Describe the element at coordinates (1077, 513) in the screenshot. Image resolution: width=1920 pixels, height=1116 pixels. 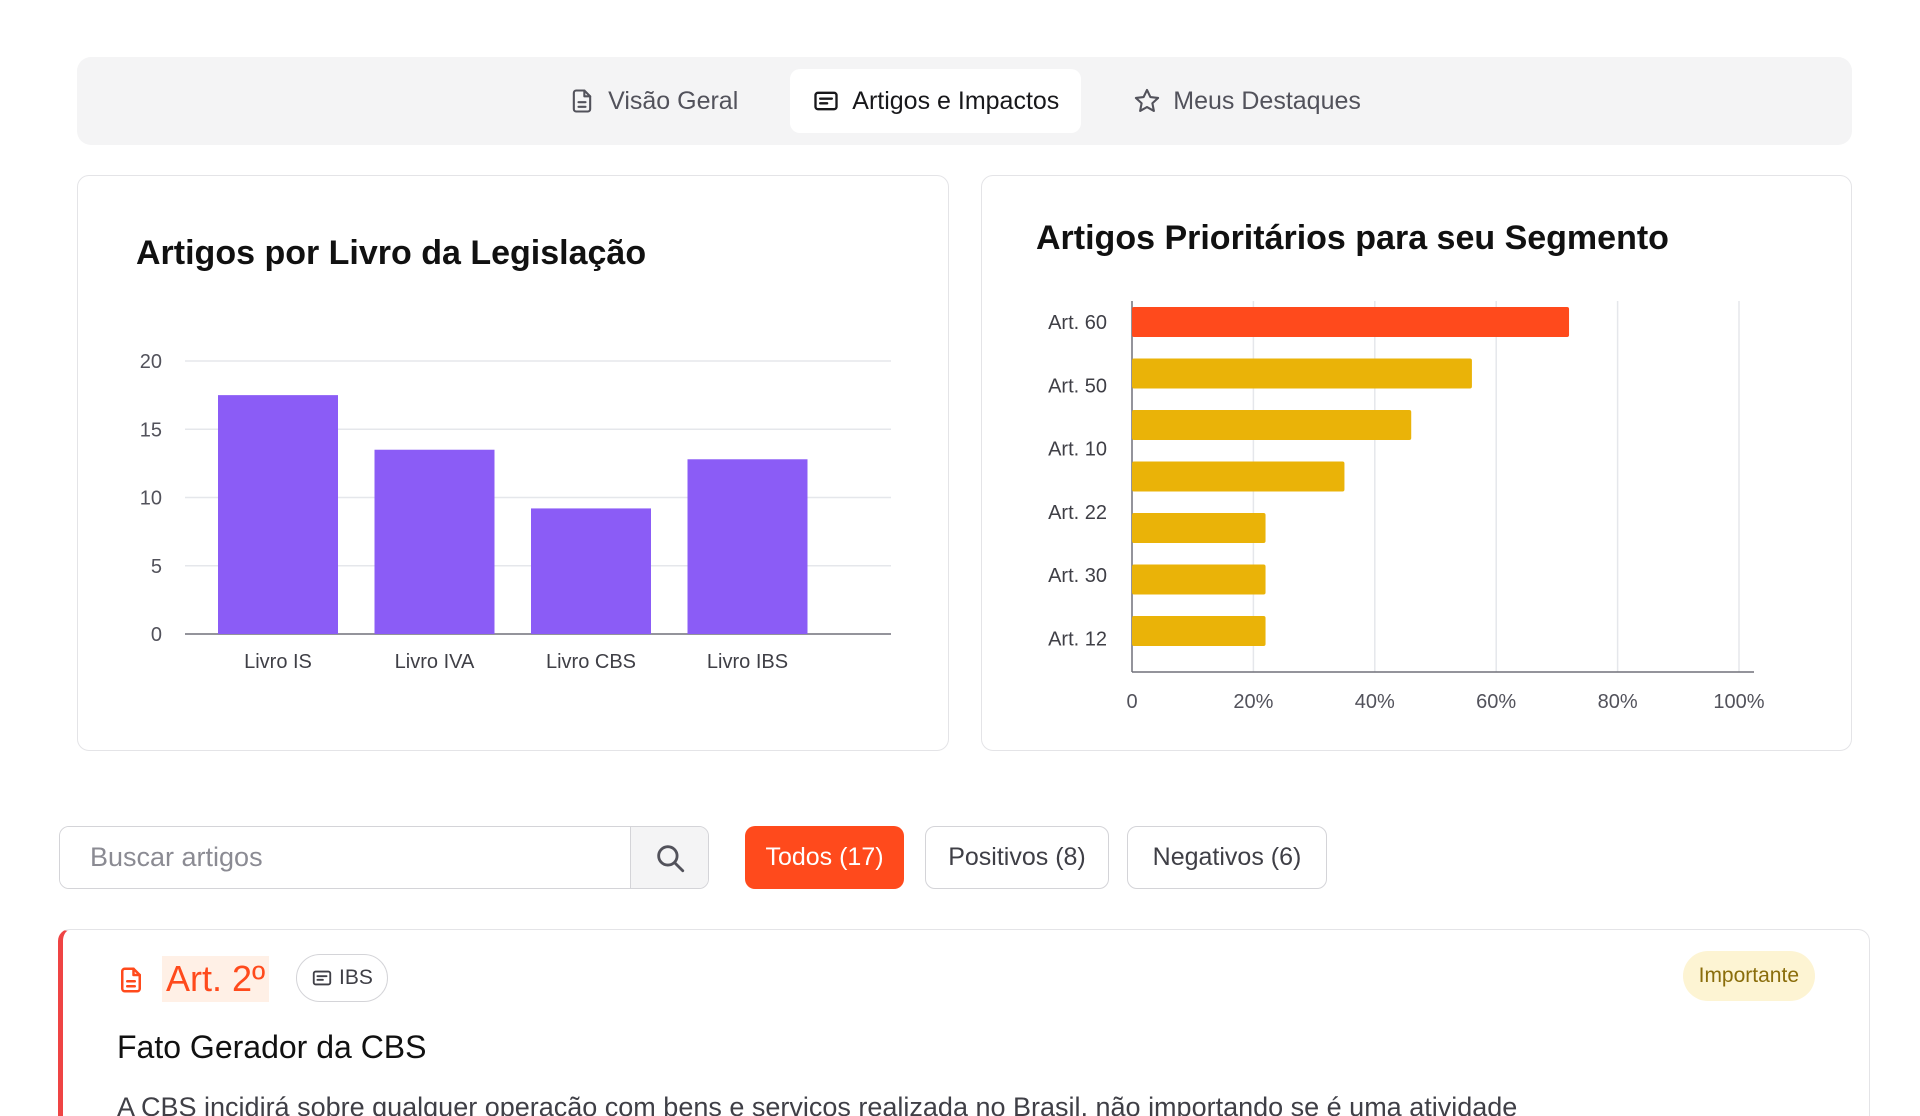
I see `y-tick-label: Art. 22` at that location.